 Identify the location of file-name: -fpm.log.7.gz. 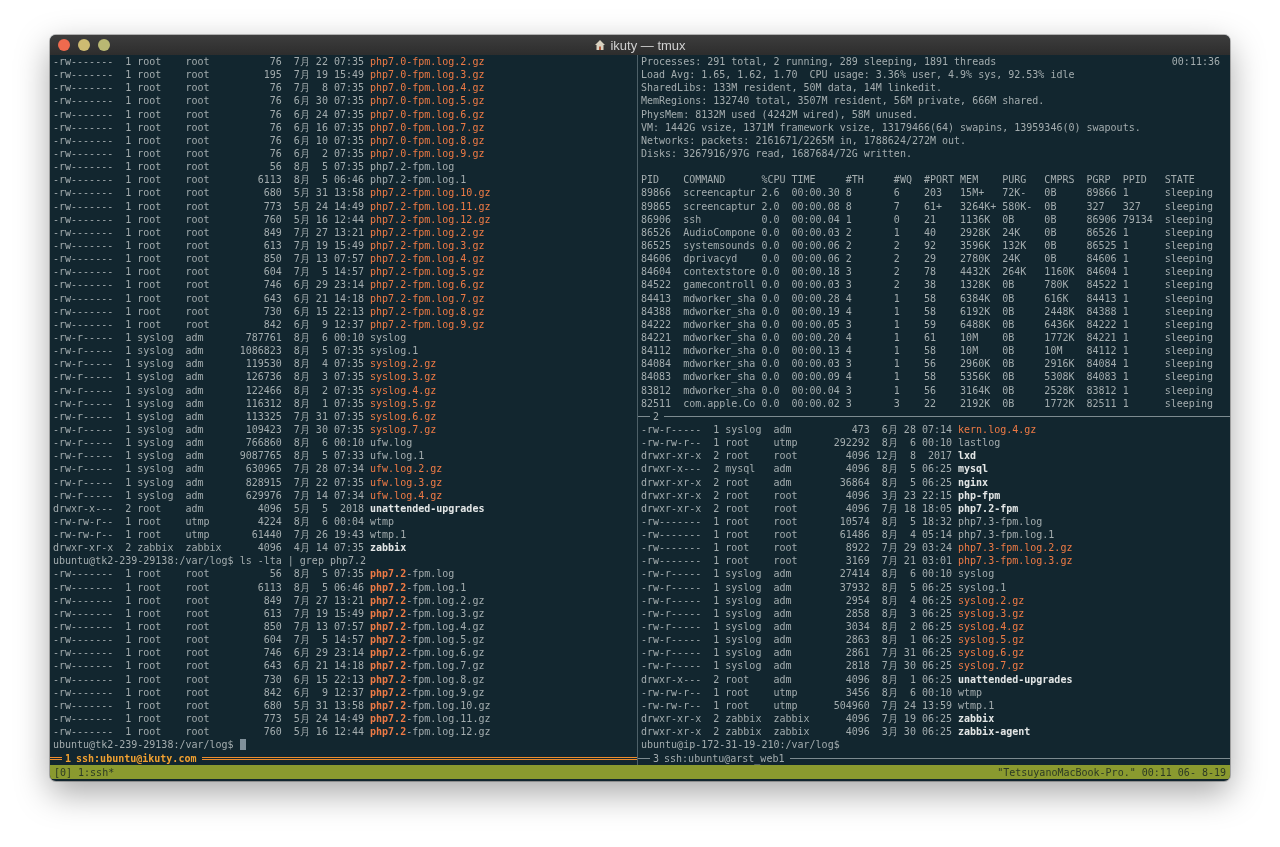
(445, 666).